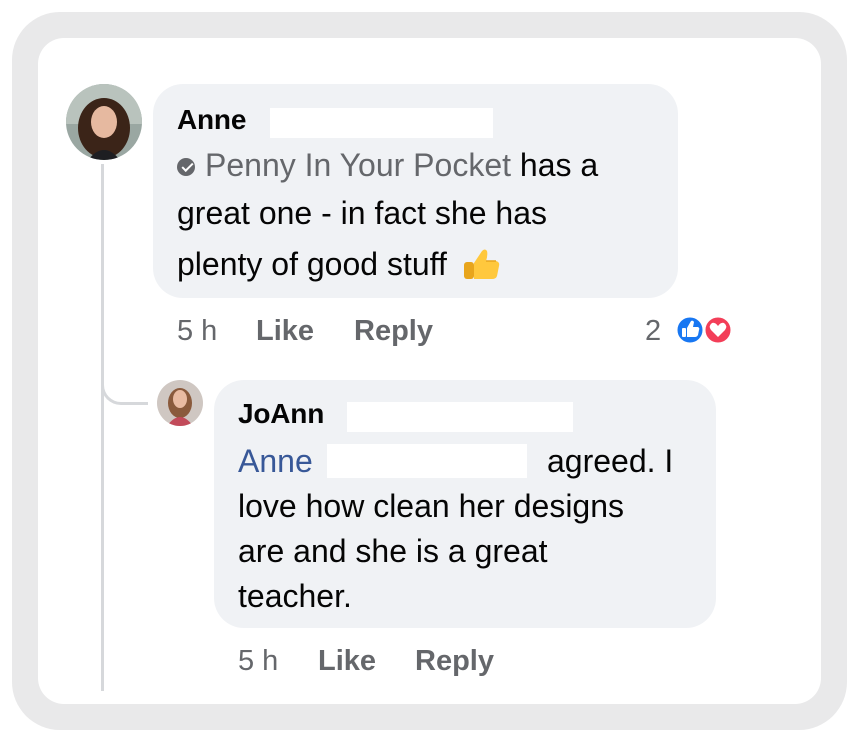 The height and width of the screenshot is (742, 859). What do you see at coordinates (344, 165) in the screenshot?
I see `page-mention: Penny In Your Pocket` at bounding box center [344, 165].